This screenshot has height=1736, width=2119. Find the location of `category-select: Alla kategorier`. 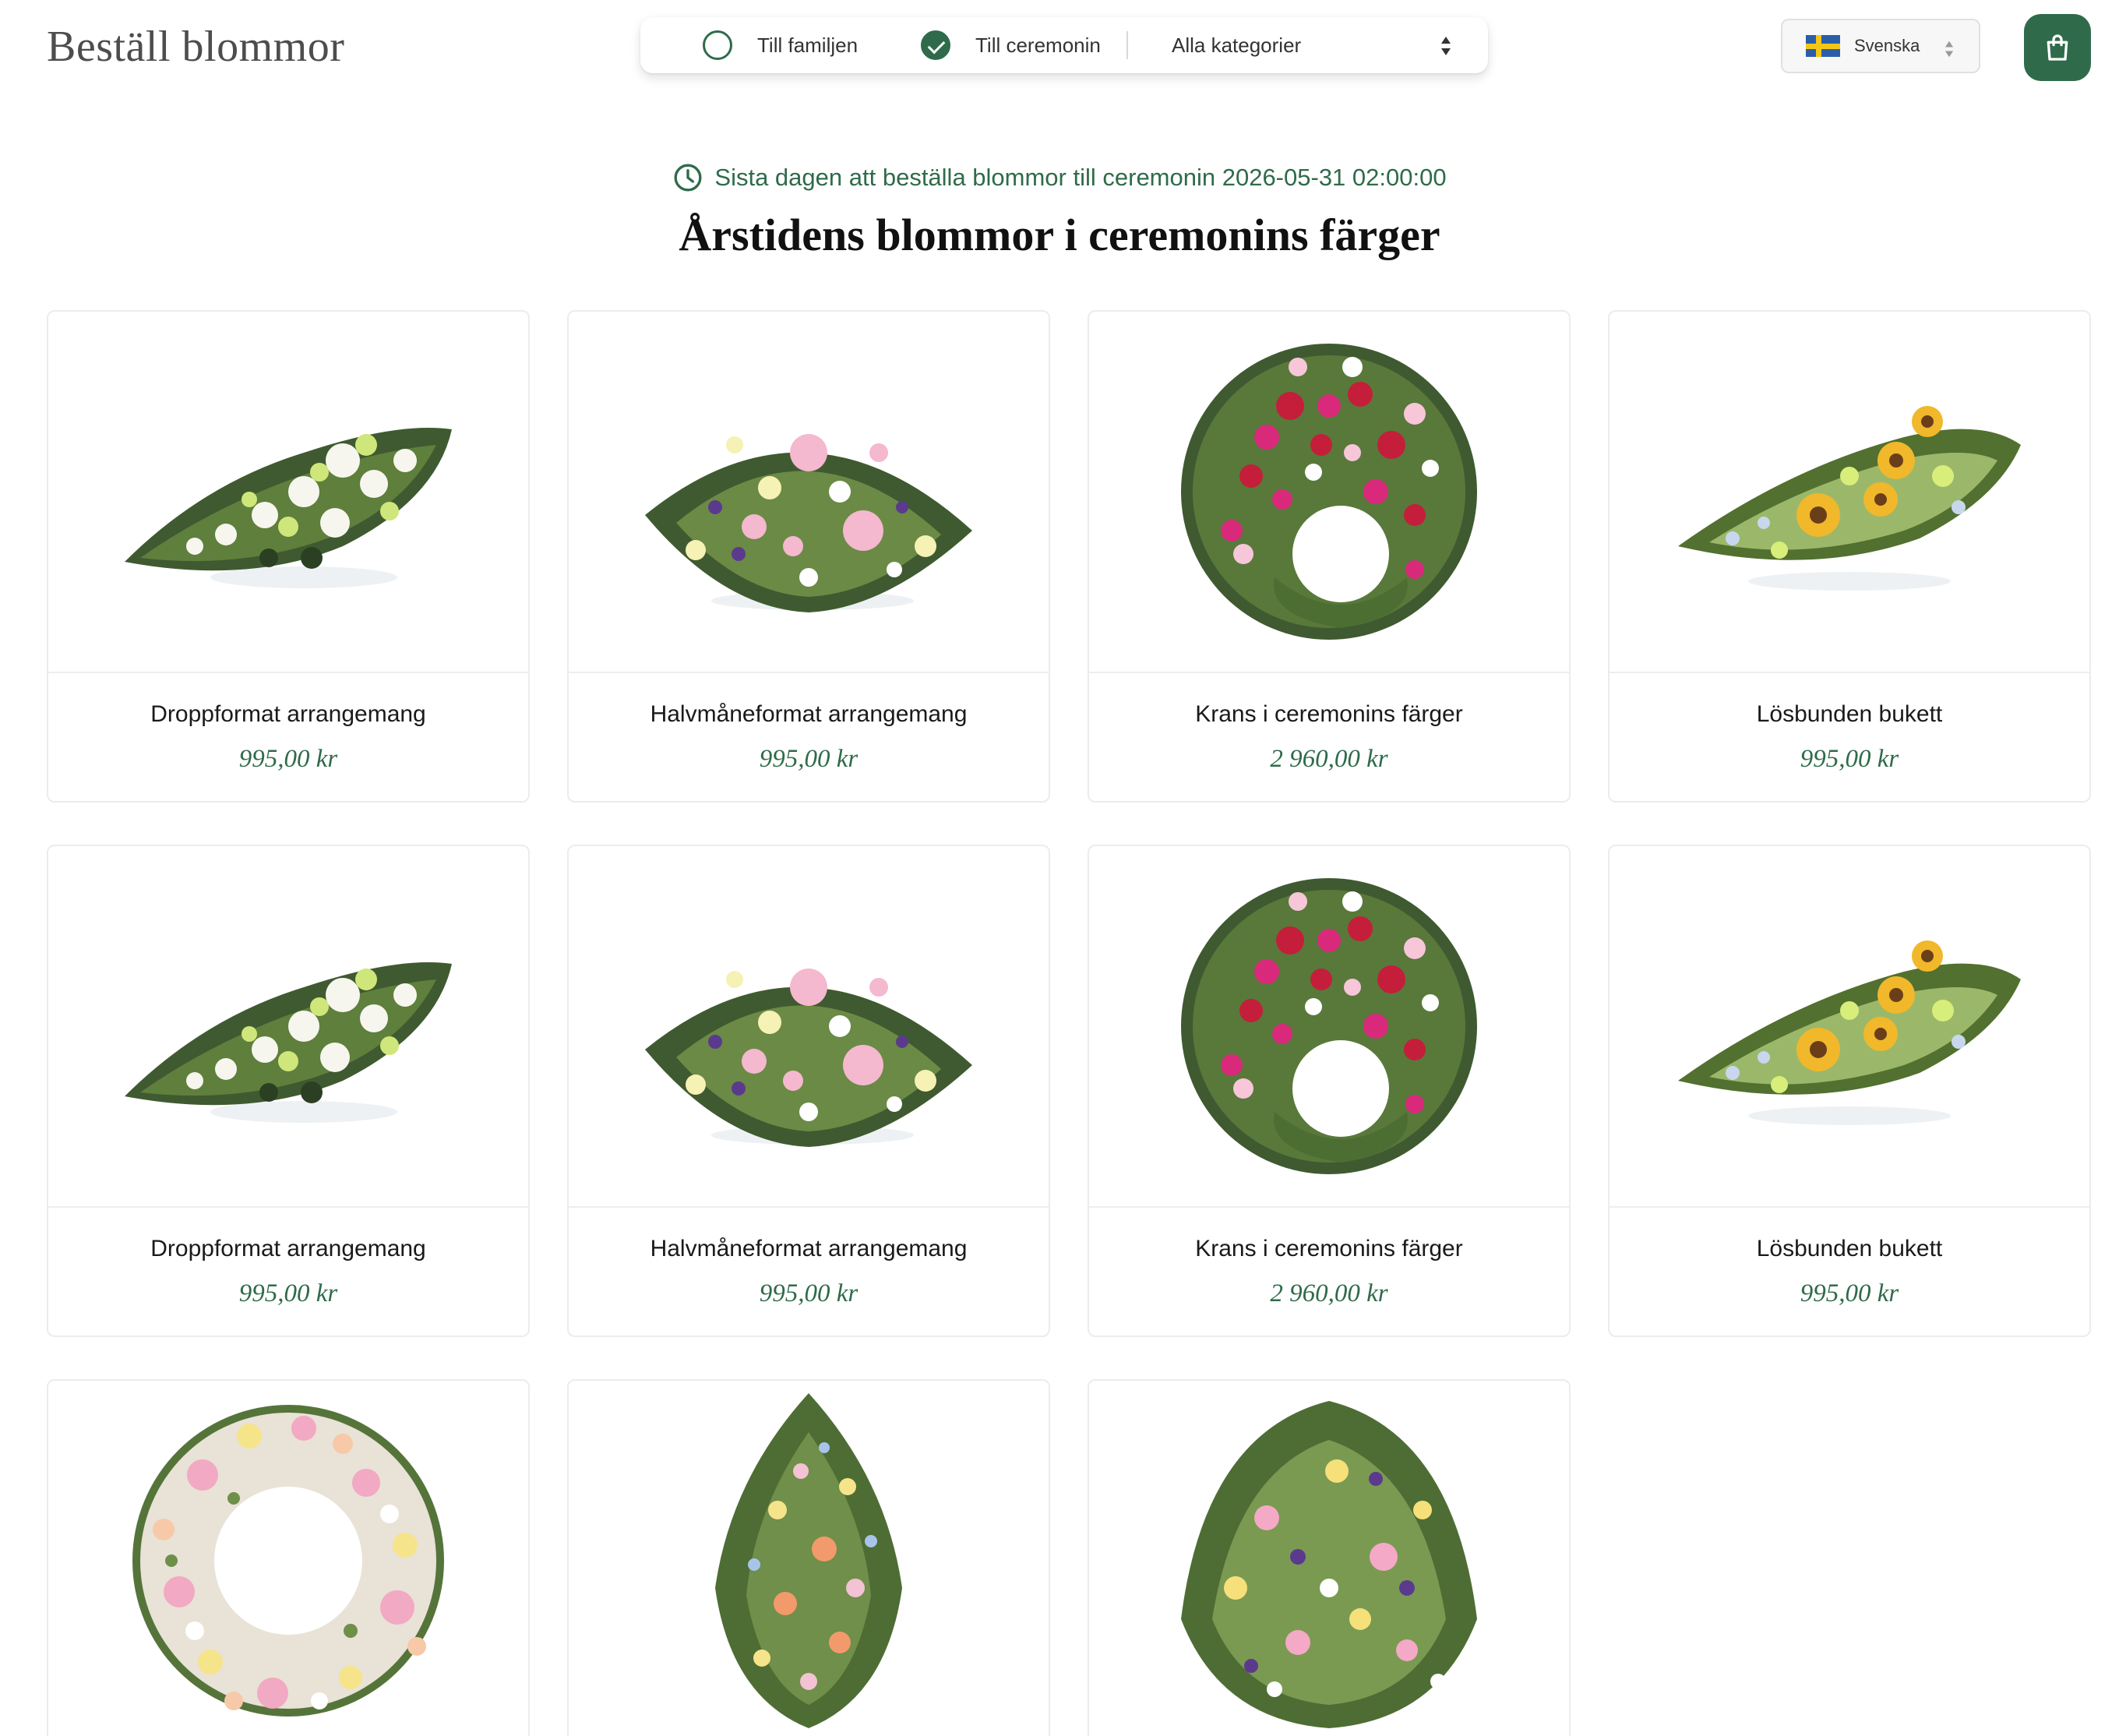

category-select: Alla kategorier is located at coordinates (1312, 45).